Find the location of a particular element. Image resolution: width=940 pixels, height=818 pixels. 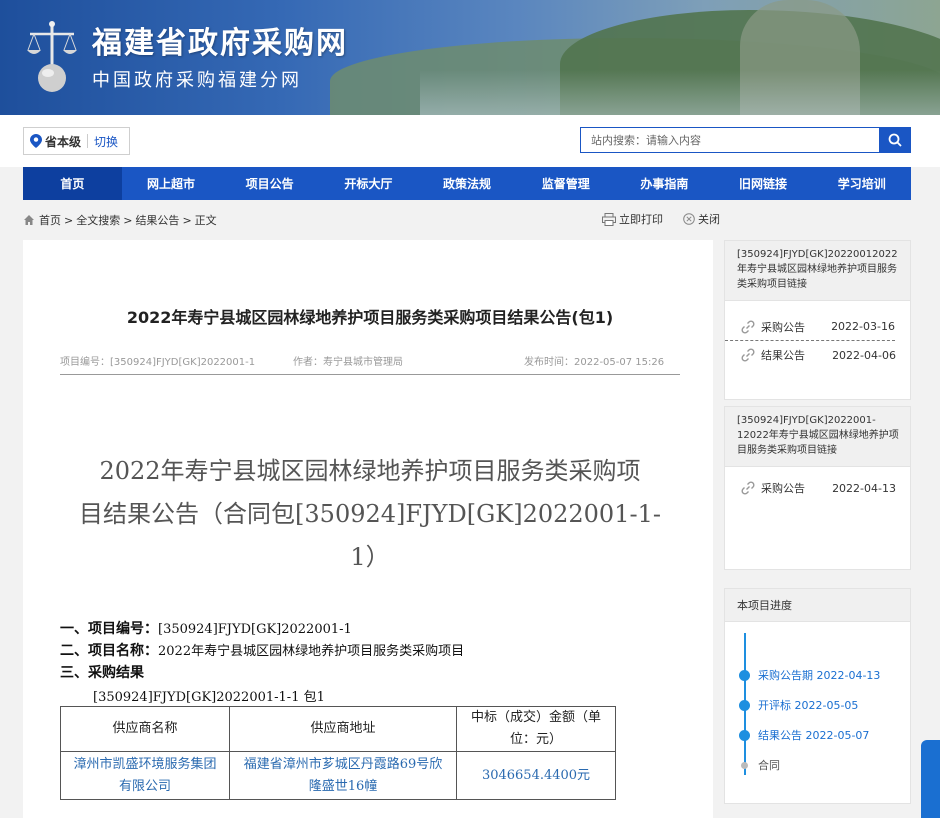

meta-author: 作者：寿宁县城市管理局 is located at coordinates (348, 360).